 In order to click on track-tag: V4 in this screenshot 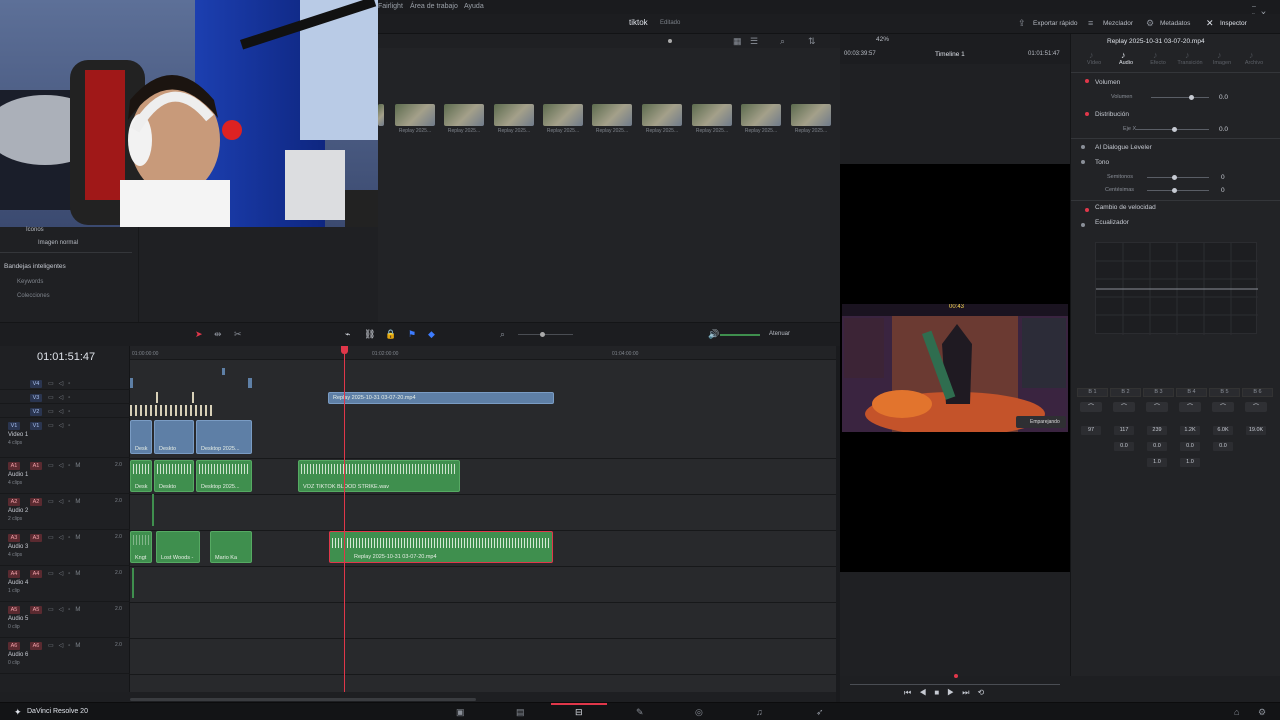, I will do `click(36, 384)`.